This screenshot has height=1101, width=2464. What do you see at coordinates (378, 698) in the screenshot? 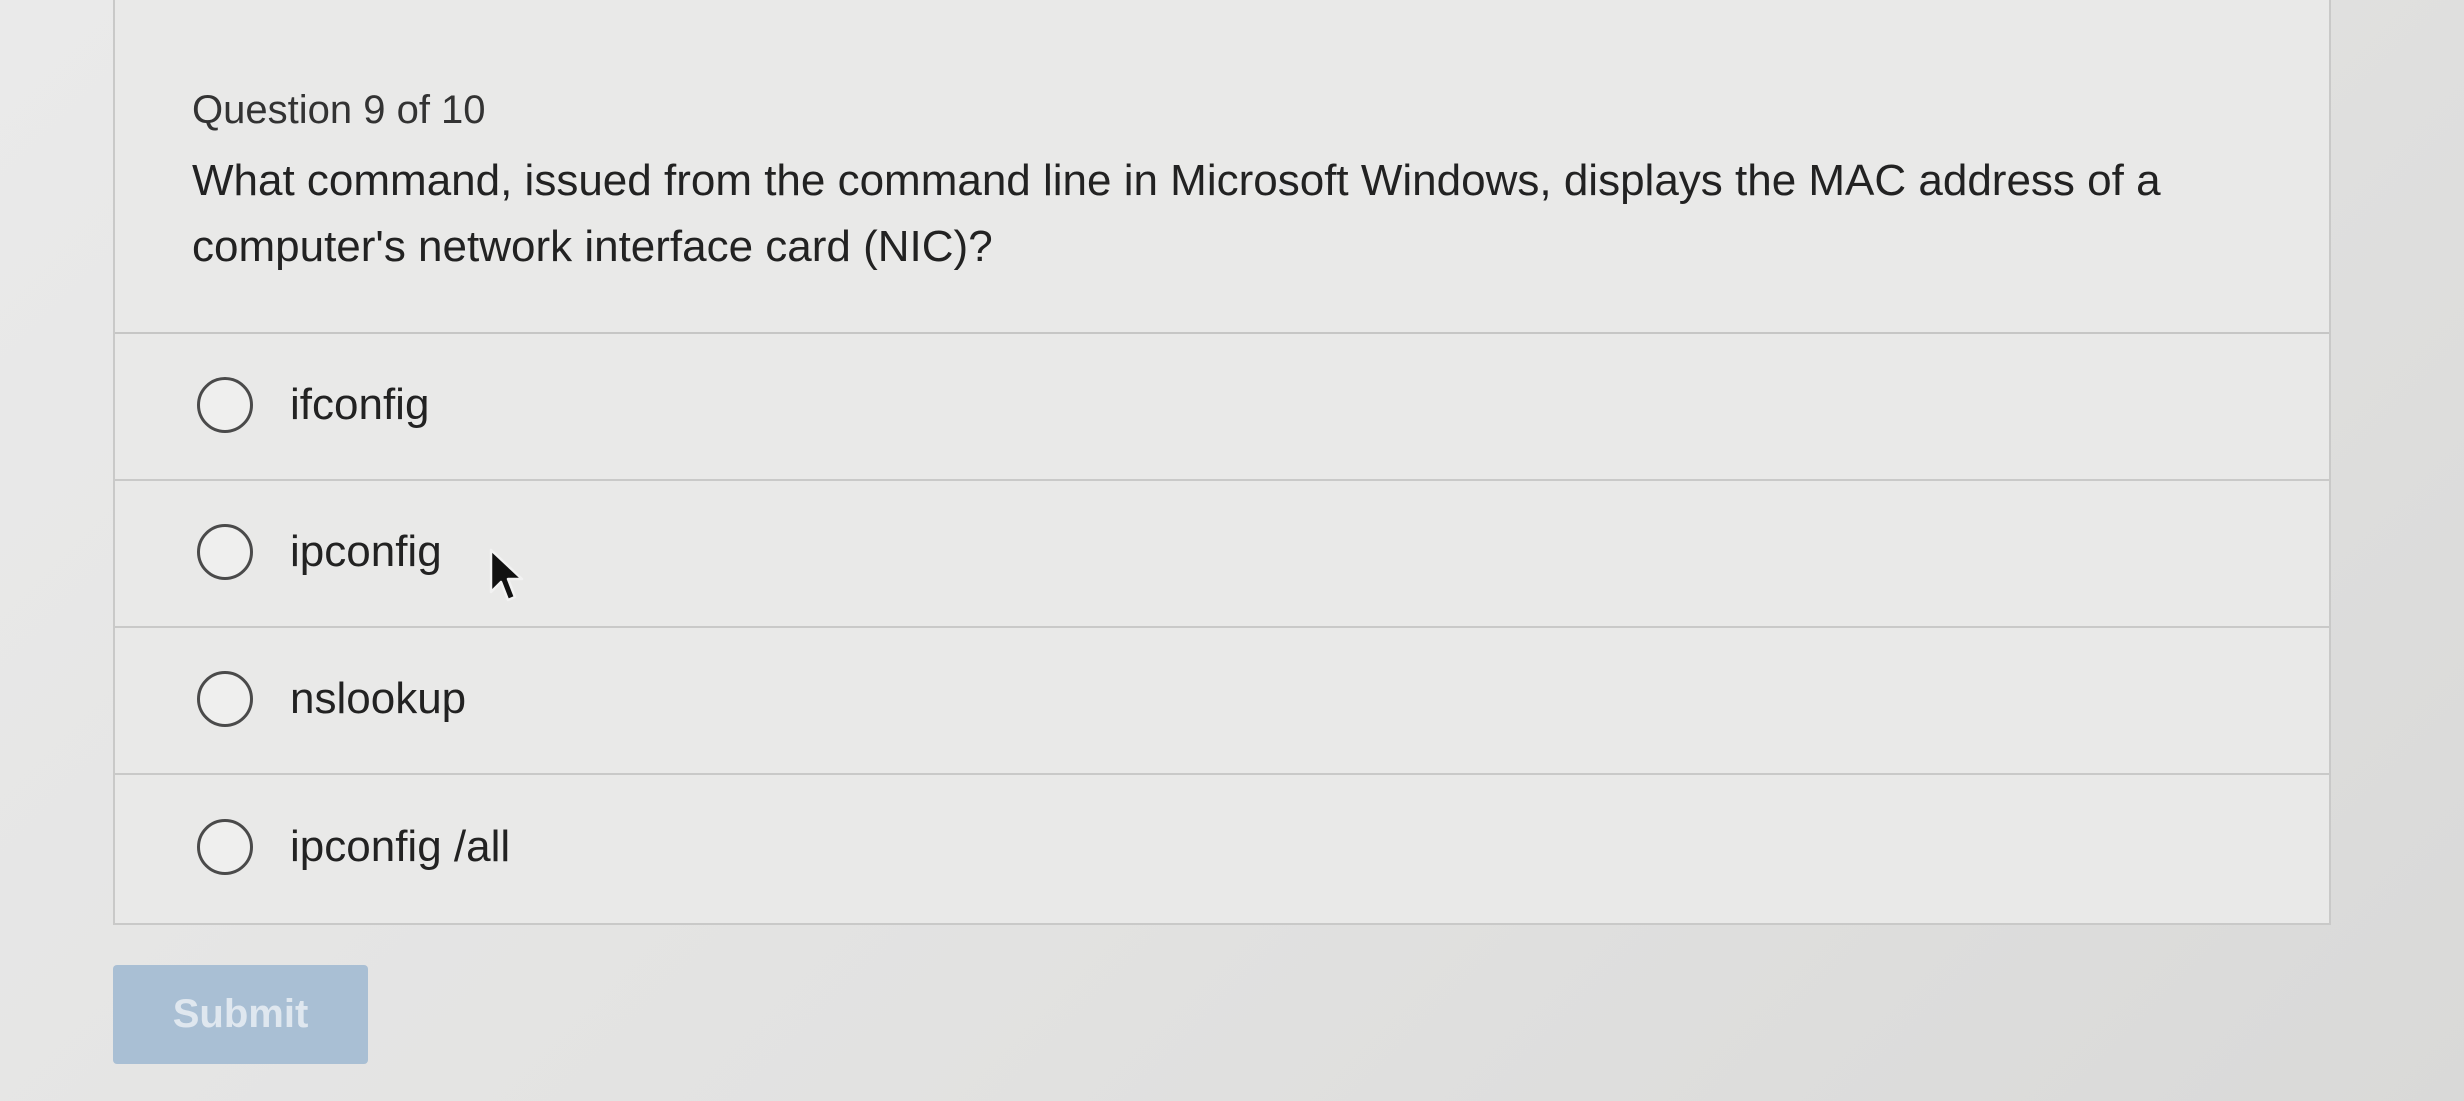
I see `option-label: nslookup` at bounding box center [378, 698].